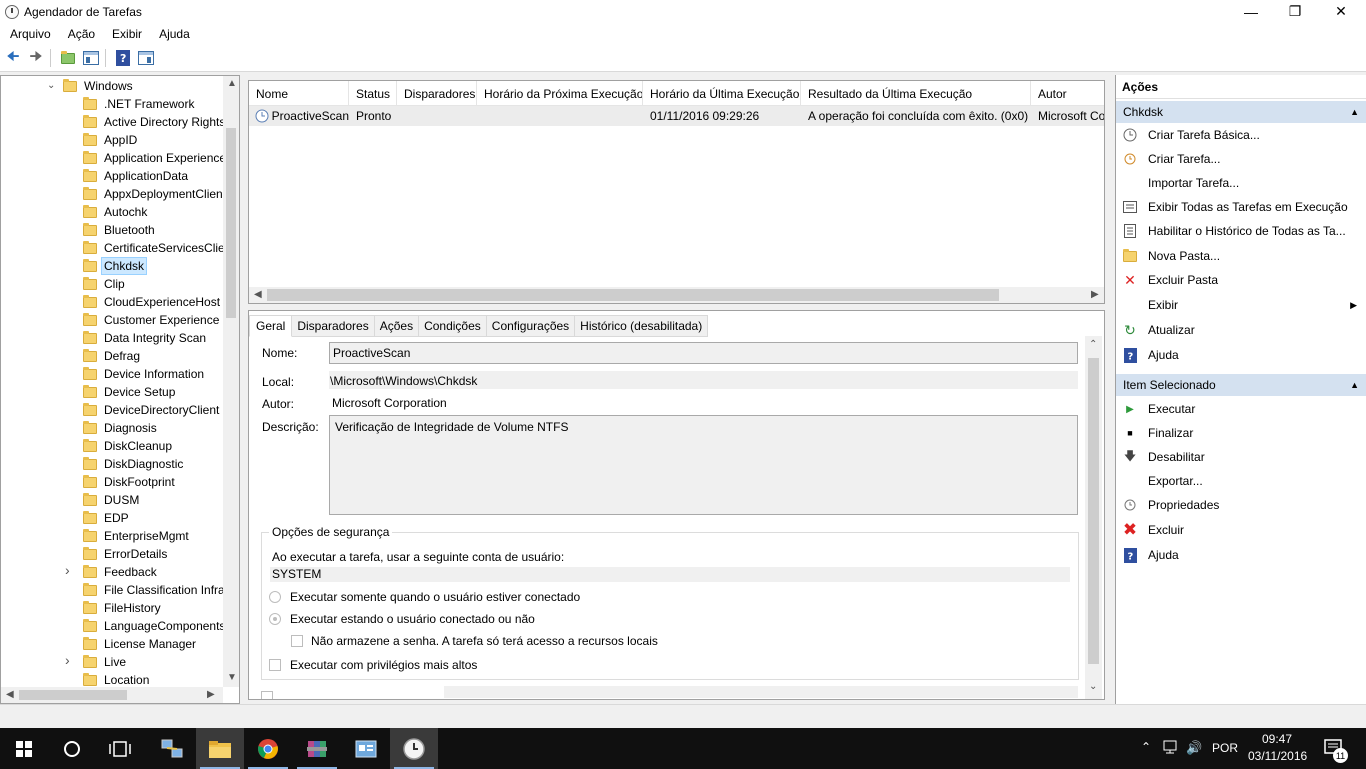  Describe the element at coordinates (560, 93) in the screenshot. I see `column-header-next-run: Horário da Próxima Execução` at that location.